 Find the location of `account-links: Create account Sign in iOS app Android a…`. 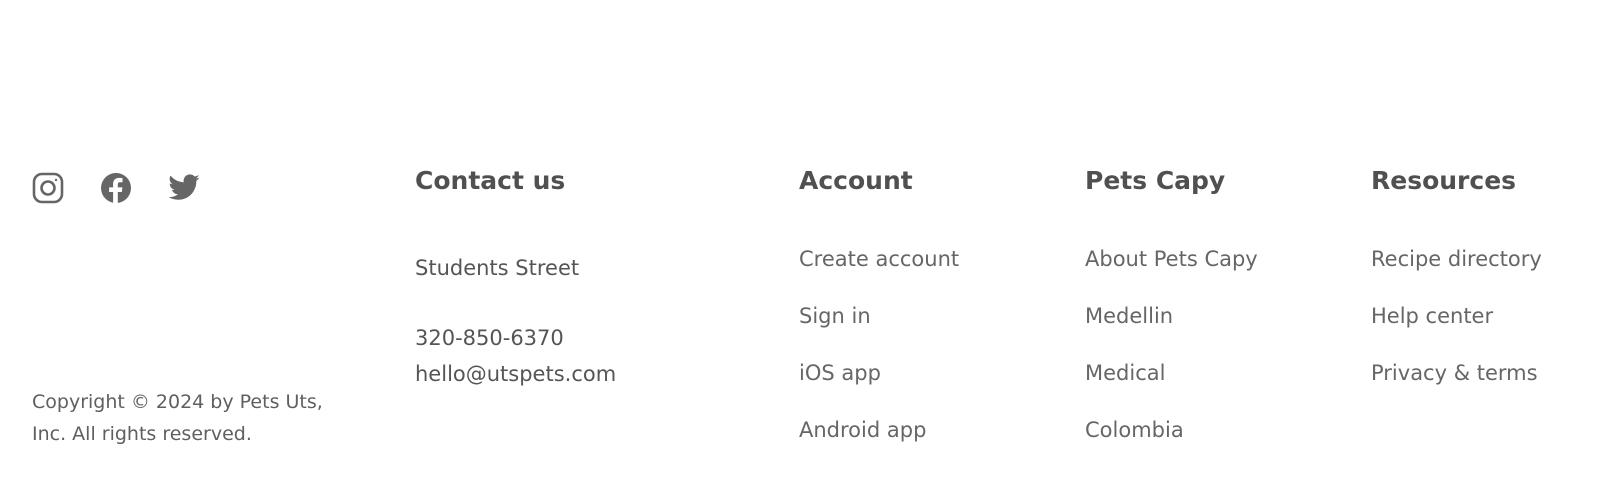

account-links: Create account Sign in iOS app Android a… is located at coordinates (879, 357).